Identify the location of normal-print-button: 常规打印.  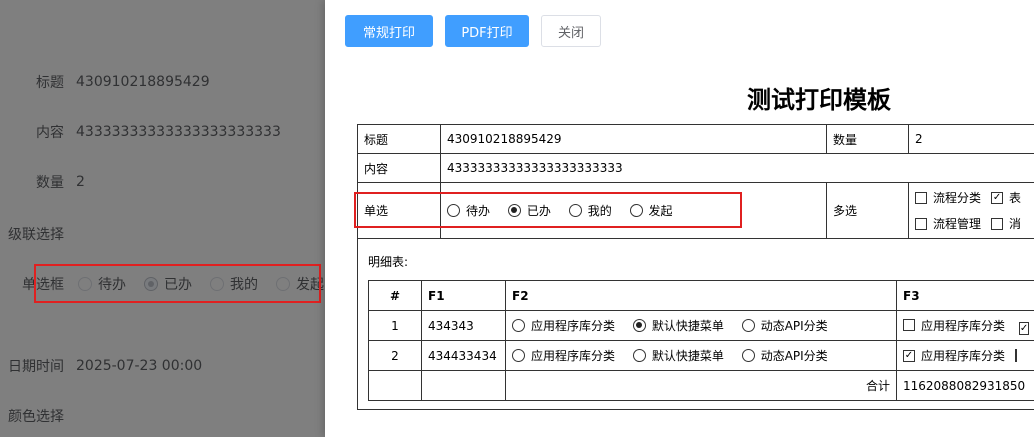
(389, 31).